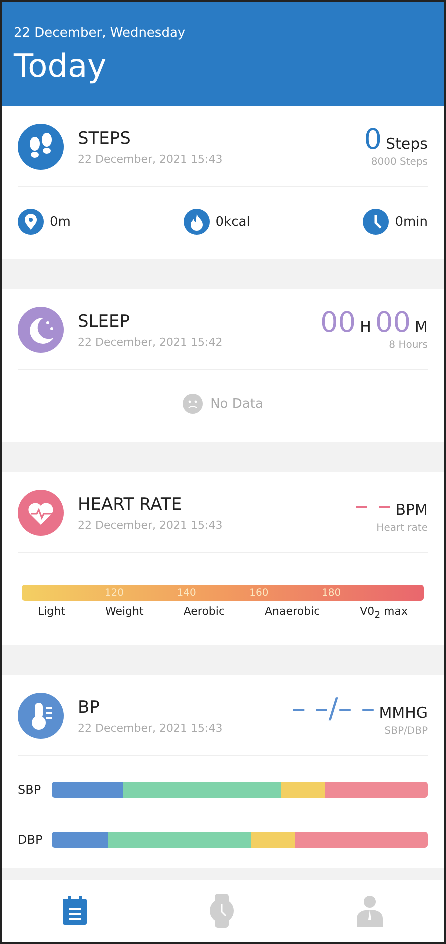 Image resolution: width=446 pixels, height=944 pixels. What do you see at coordinates (407, 144) in the screenshot?
I see `steps-unit: Steps` at bounding box center [407, 144].